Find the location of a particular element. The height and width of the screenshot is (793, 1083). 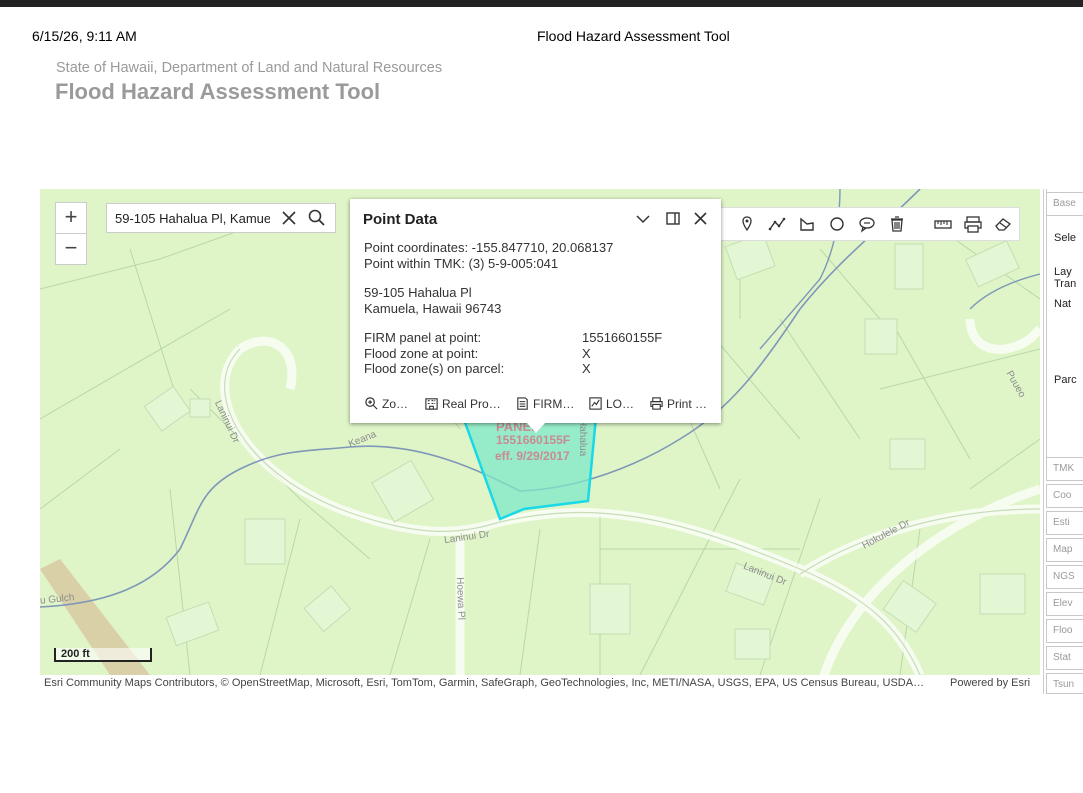

firm-panel-label: FIRM panel at point: is located at coordinates (423, 337).